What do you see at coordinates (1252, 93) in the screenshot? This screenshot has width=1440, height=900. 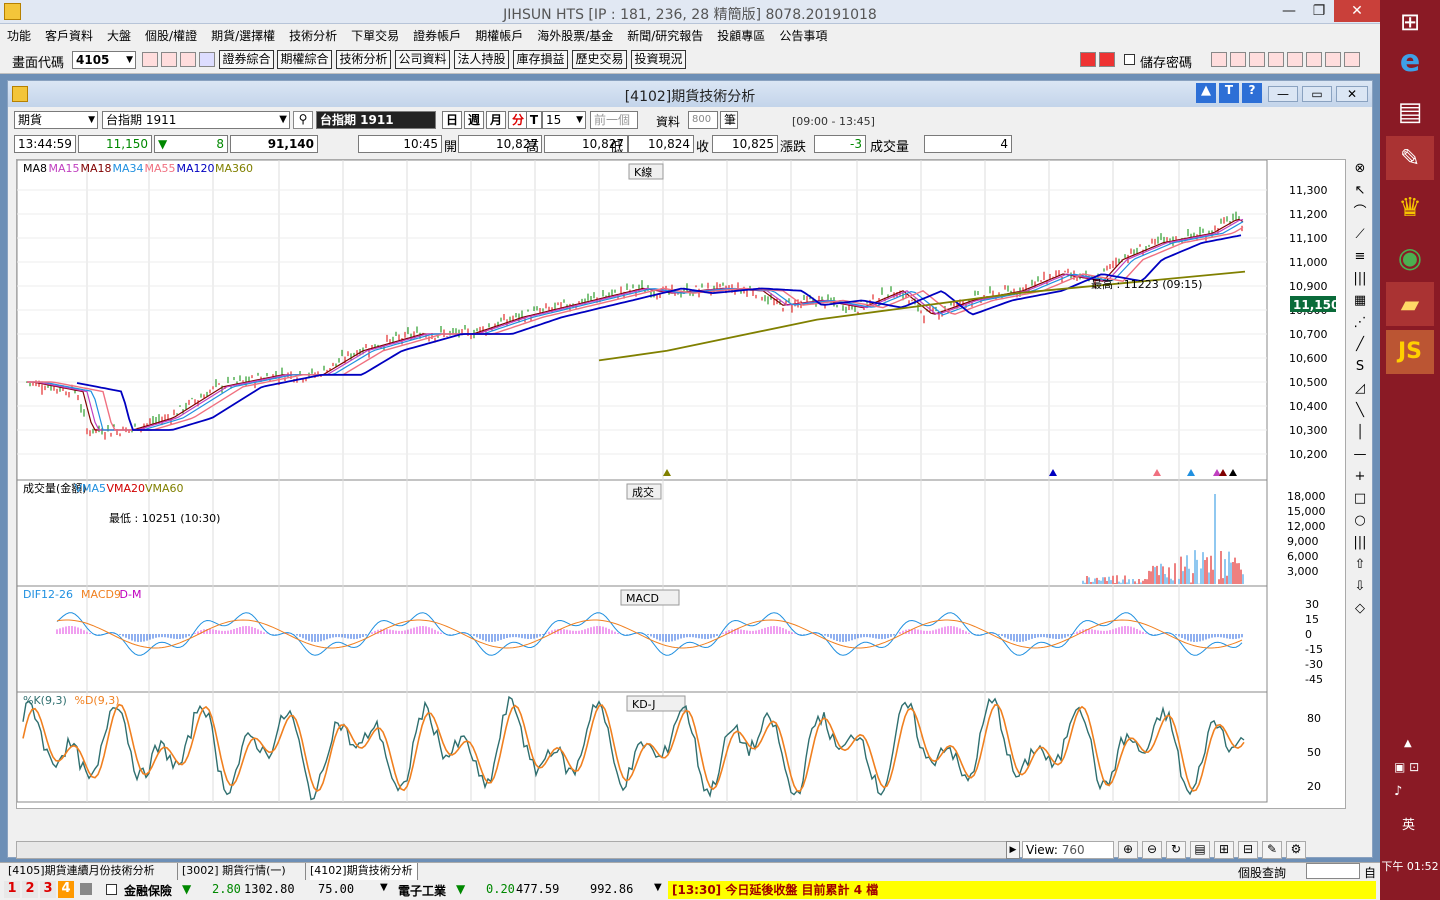 I see `help-icon: ?` at bounding box center [1252, 93].